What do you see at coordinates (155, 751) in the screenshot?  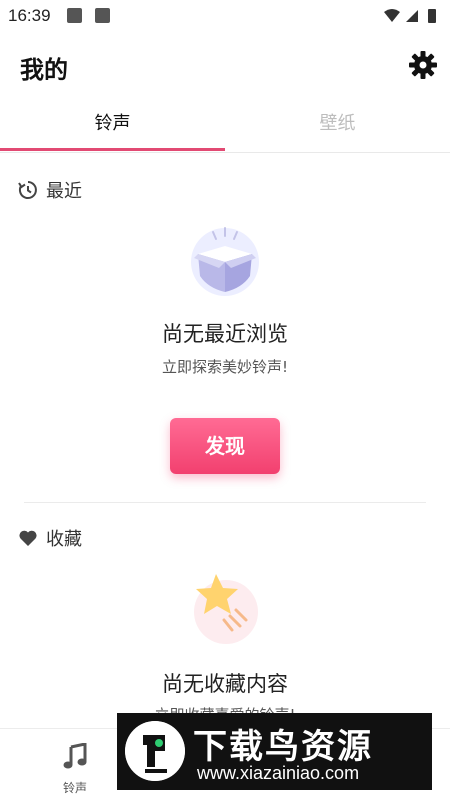 I see `bird-logo-icon` at bounding box center [155, 751].